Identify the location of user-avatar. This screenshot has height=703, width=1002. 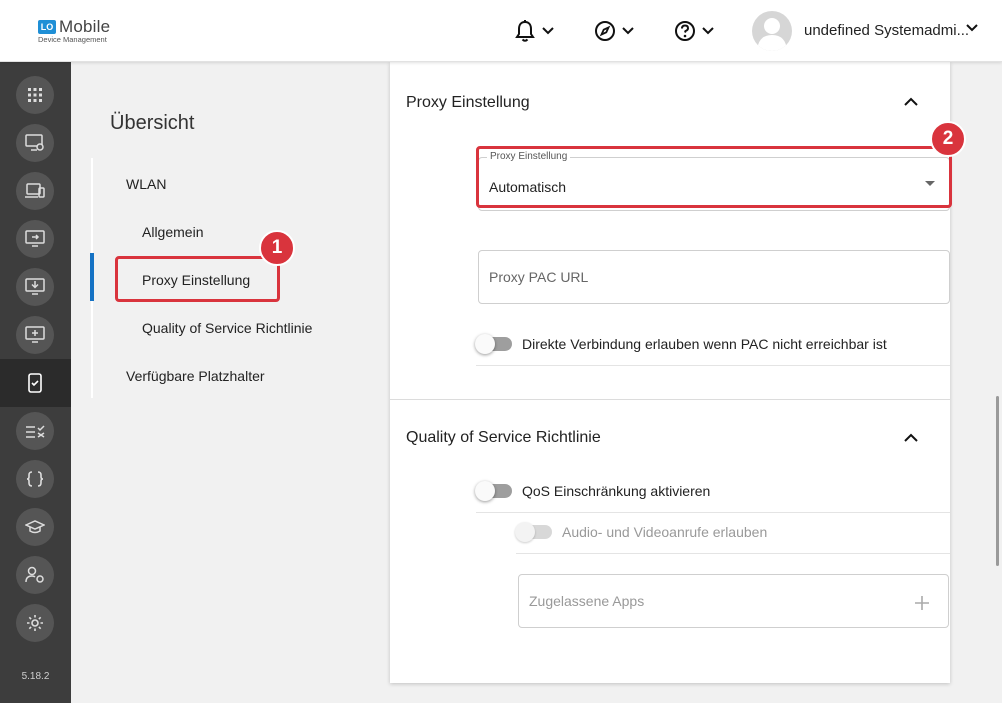
(772, 31).